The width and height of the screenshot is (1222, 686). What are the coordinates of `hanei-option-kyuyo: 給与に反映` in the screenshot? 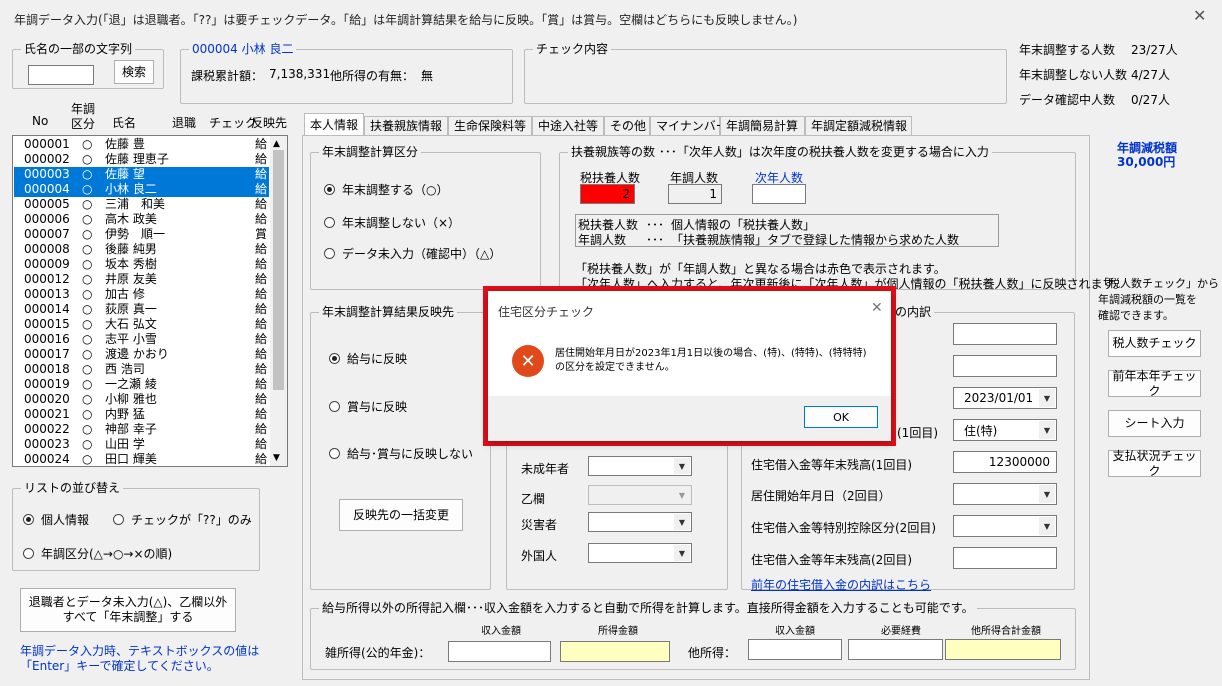 It's located at (368, 358).